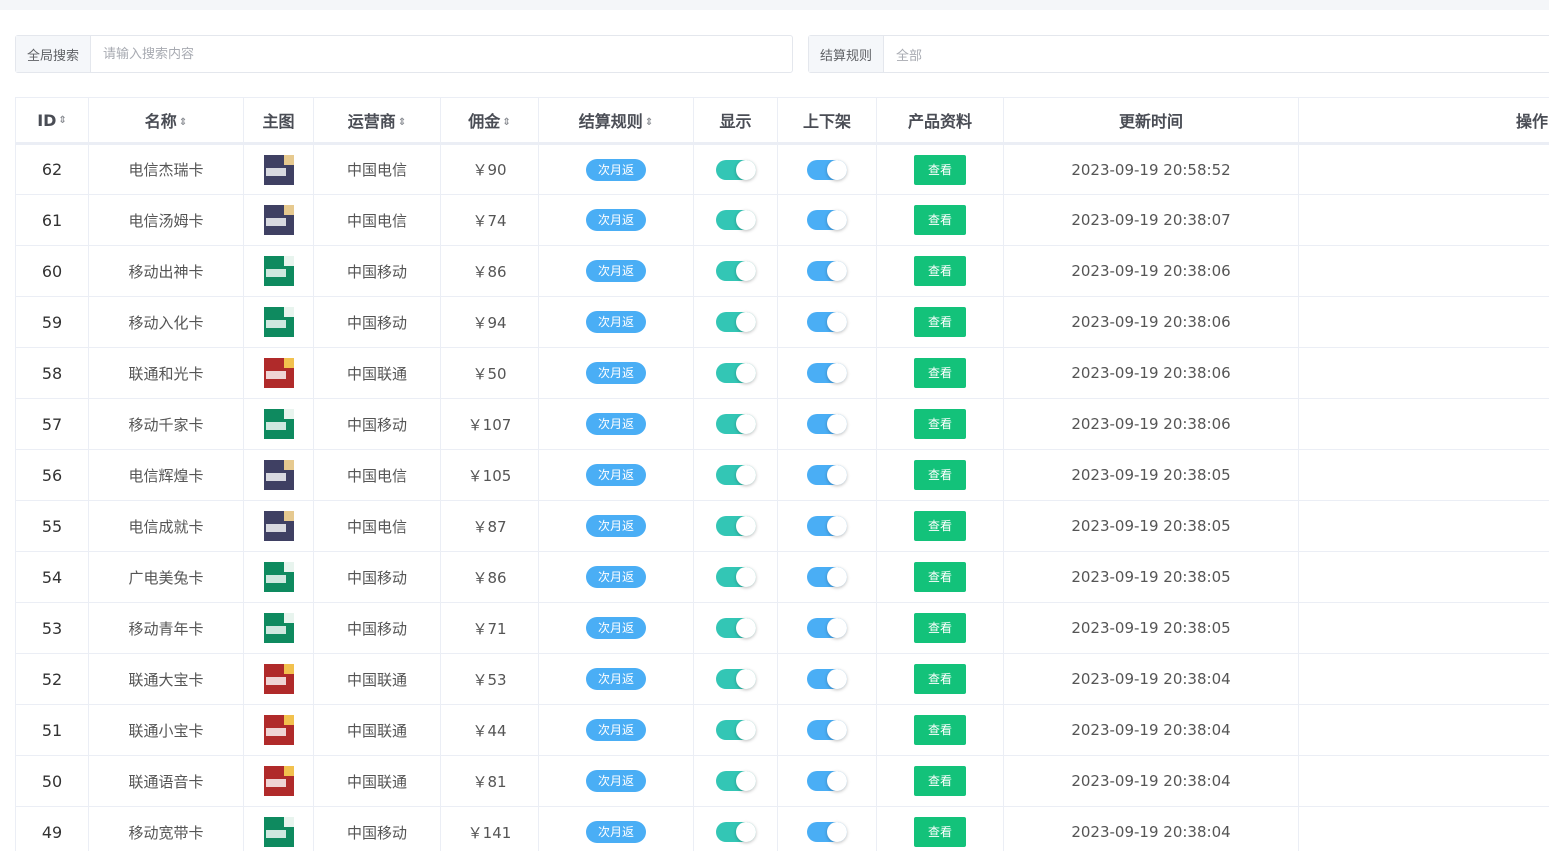 This screenshot has height=851, width=1549. What do you see at coordinates (735, 121) in the screenshot?
I see `column-header-label: 显示` at bounding box center [735, 121].